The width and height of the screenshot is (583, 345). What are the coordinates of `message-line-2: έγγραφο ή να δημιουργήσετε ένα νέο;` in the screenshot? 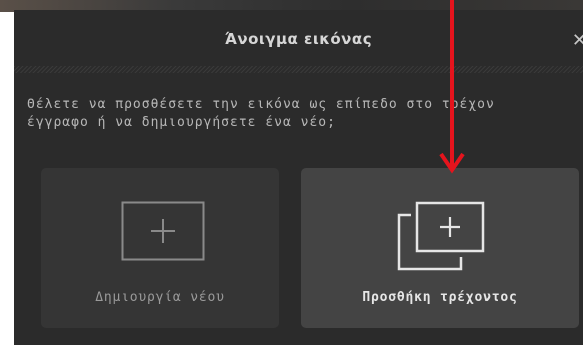 It's located at (181, 122).